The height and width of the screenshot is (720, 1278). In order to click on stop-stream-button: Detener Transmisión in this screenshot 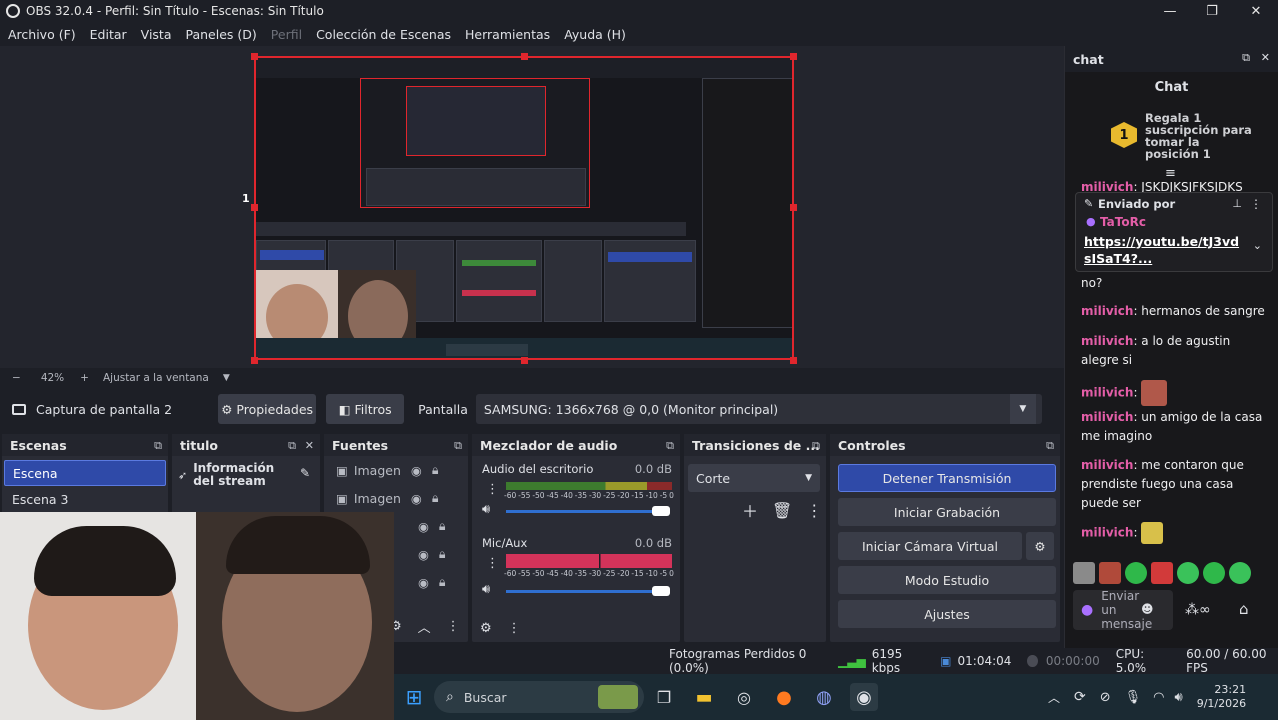, I will do `click(947, 478)`.